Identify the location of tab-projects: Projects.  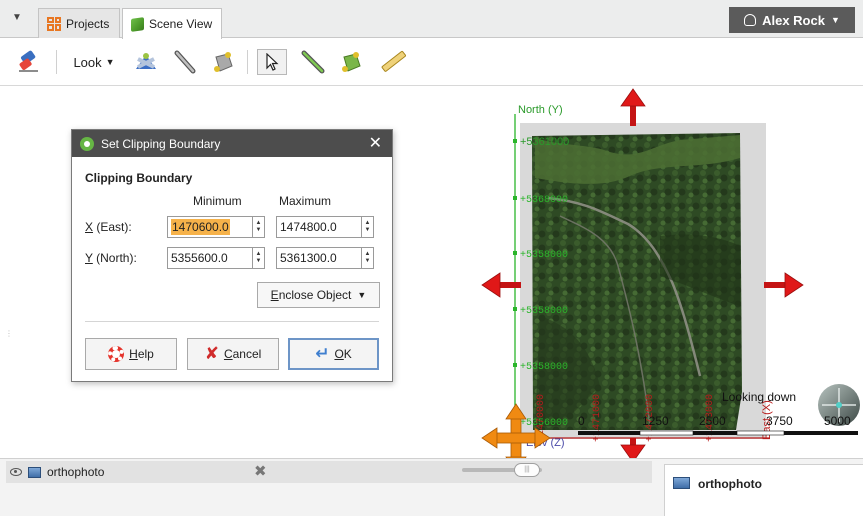
(79, 23).